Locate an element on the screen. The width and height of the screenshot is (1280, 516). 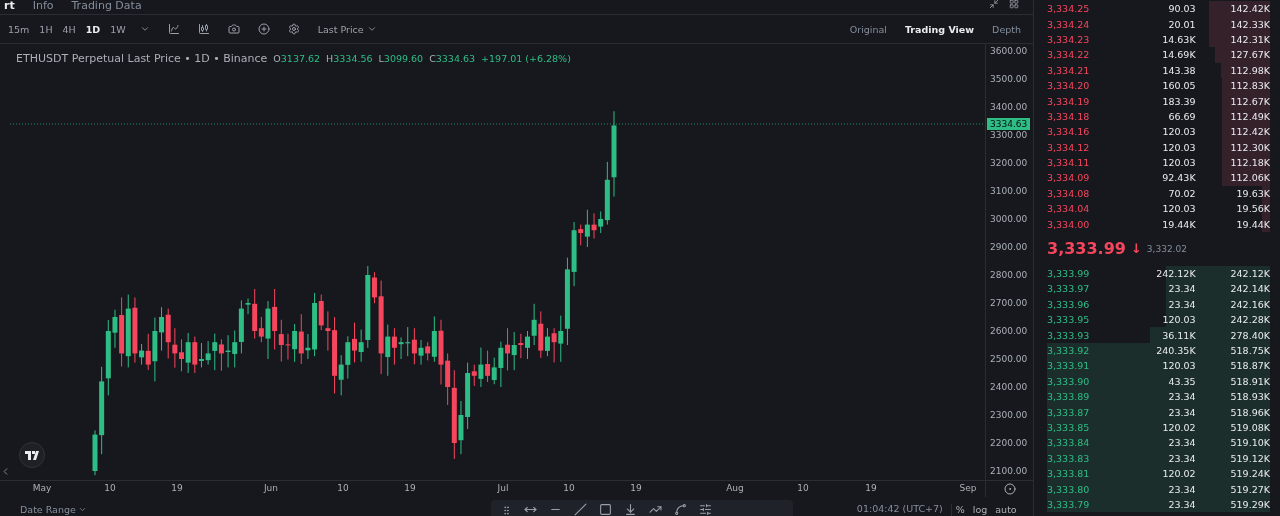
order-book-row: 3,334.04 120.03 19.56K is located at coordinates (1158, 209).